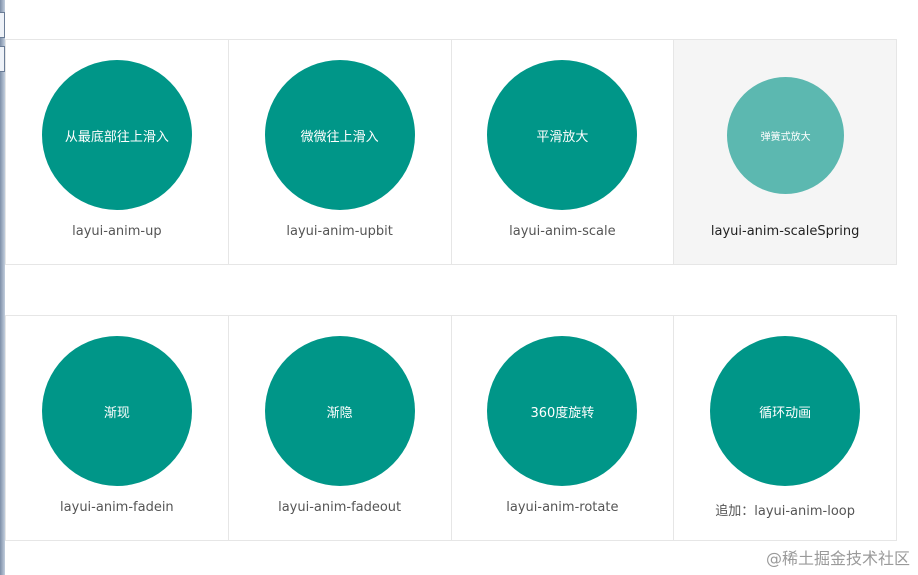 The image size is (918, 575). I want to click on anim-cell-loop: 循环动画 追加：layui-anim-loop, so click(785, 428).